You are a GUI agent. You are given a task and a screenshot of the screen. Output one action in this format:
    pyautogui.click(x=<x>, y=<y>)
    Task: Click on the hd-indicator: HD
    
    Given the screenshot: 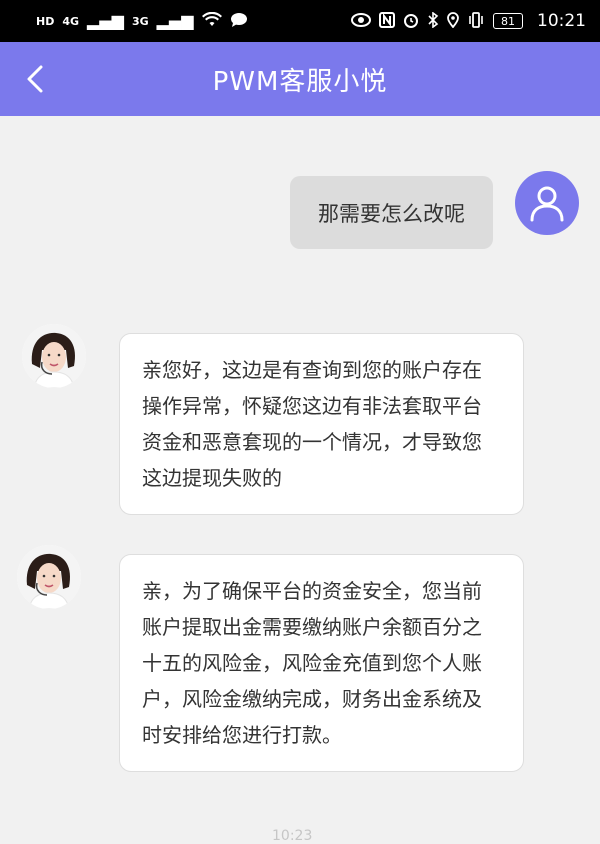 What is the action you would take?
    pyautogui.click(x=45, y=21)
    